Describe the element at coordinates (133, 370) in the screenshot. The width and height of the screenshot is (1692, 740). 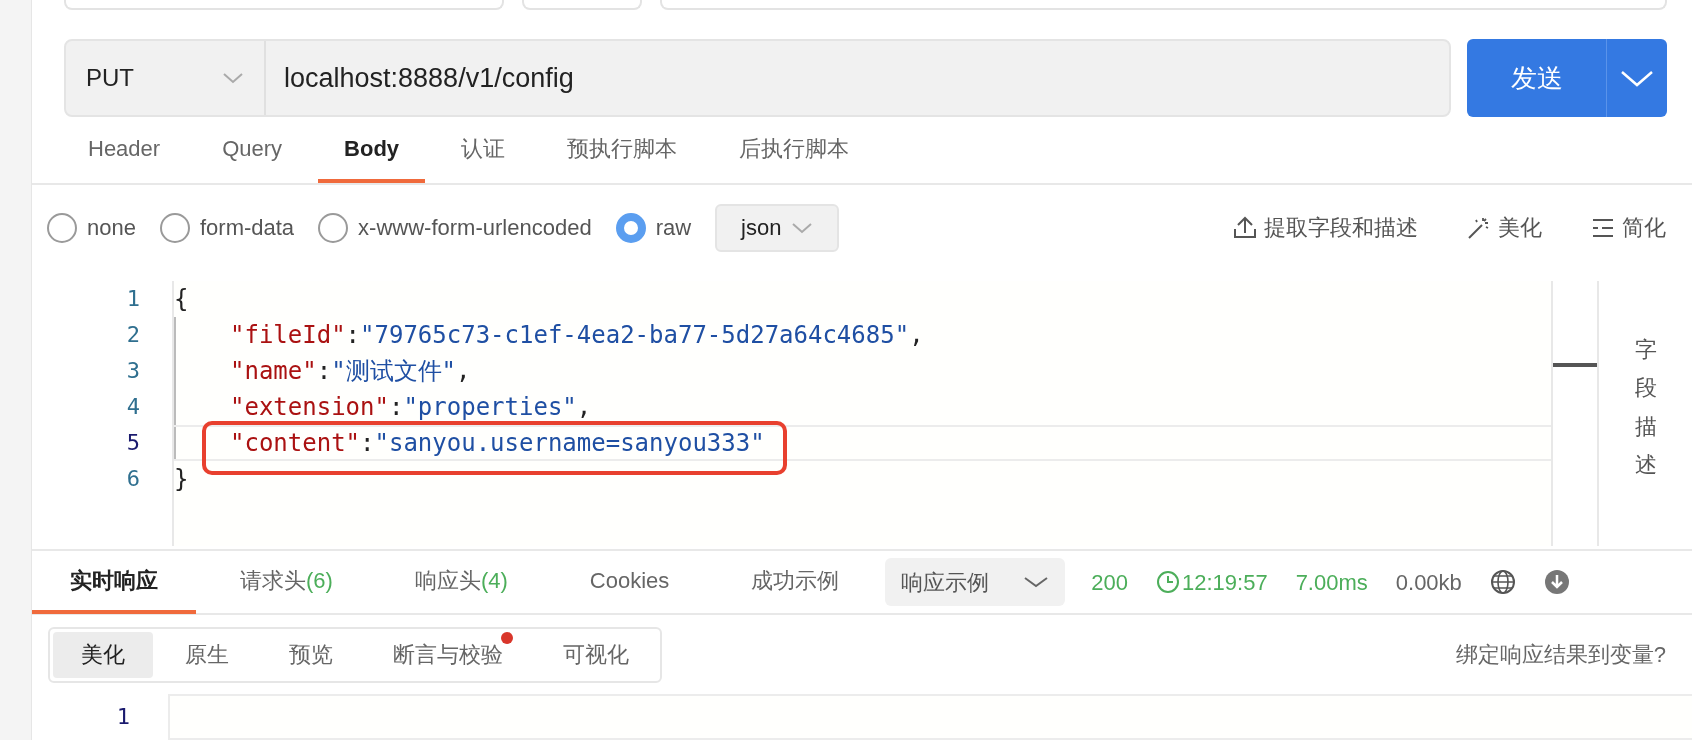
I see `line-number: 3` at that location.